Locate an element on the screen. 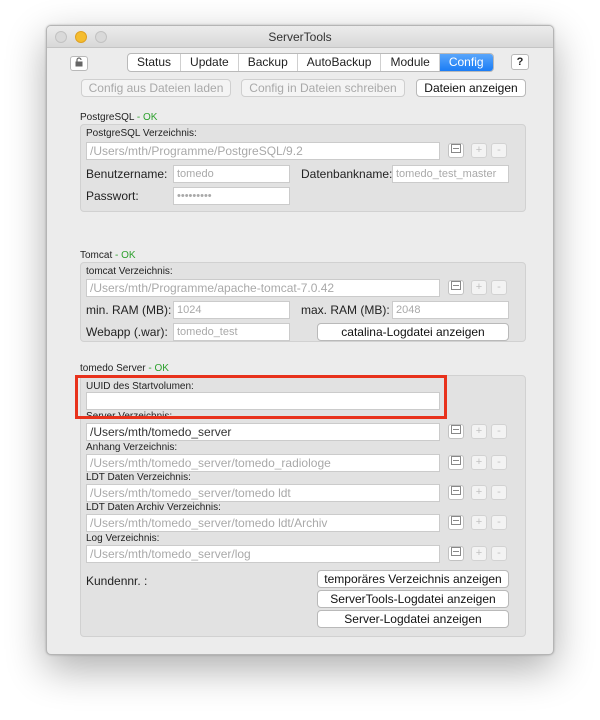 This screenshot has width=600, height=720. tomcat-dir-browse-button is located at coordinates (456, 287).